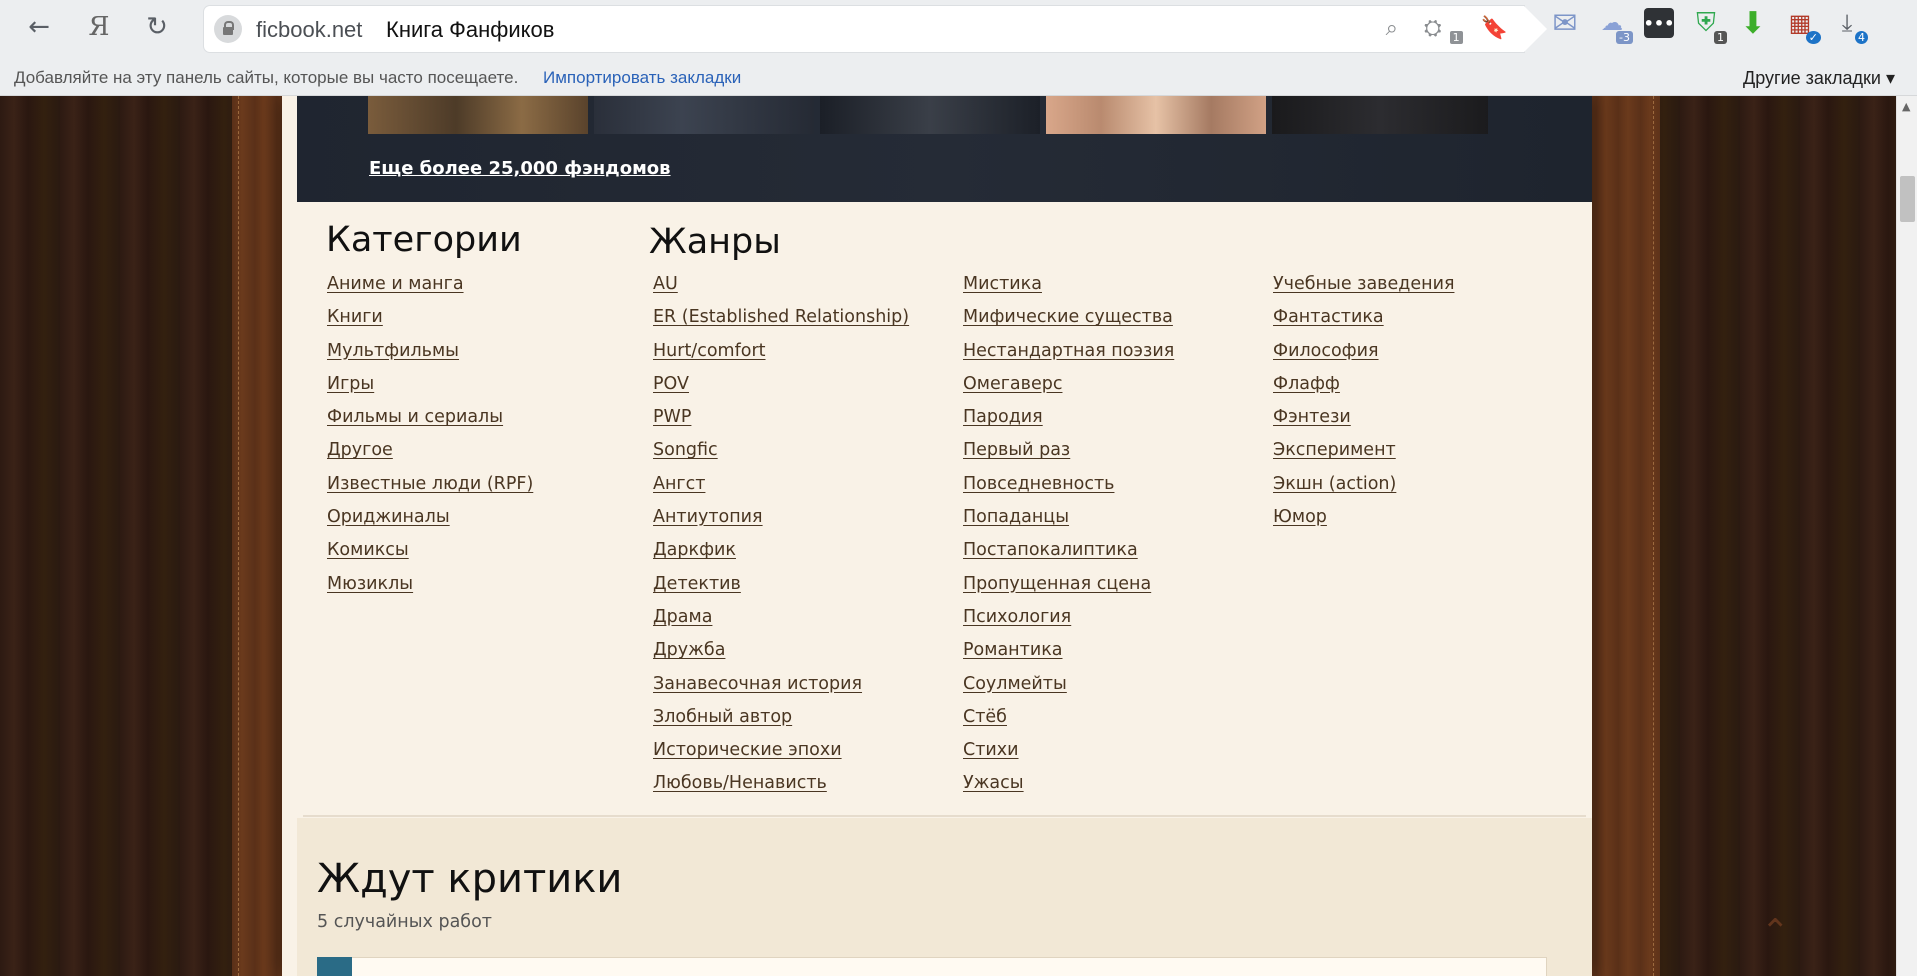 Image resolution: width=1917 pixels, height=976 pixels. What do you see at coordinates (689, 650) in the screenshot?
I see `genre-link: Дружба` at bounding box center [689, 650].